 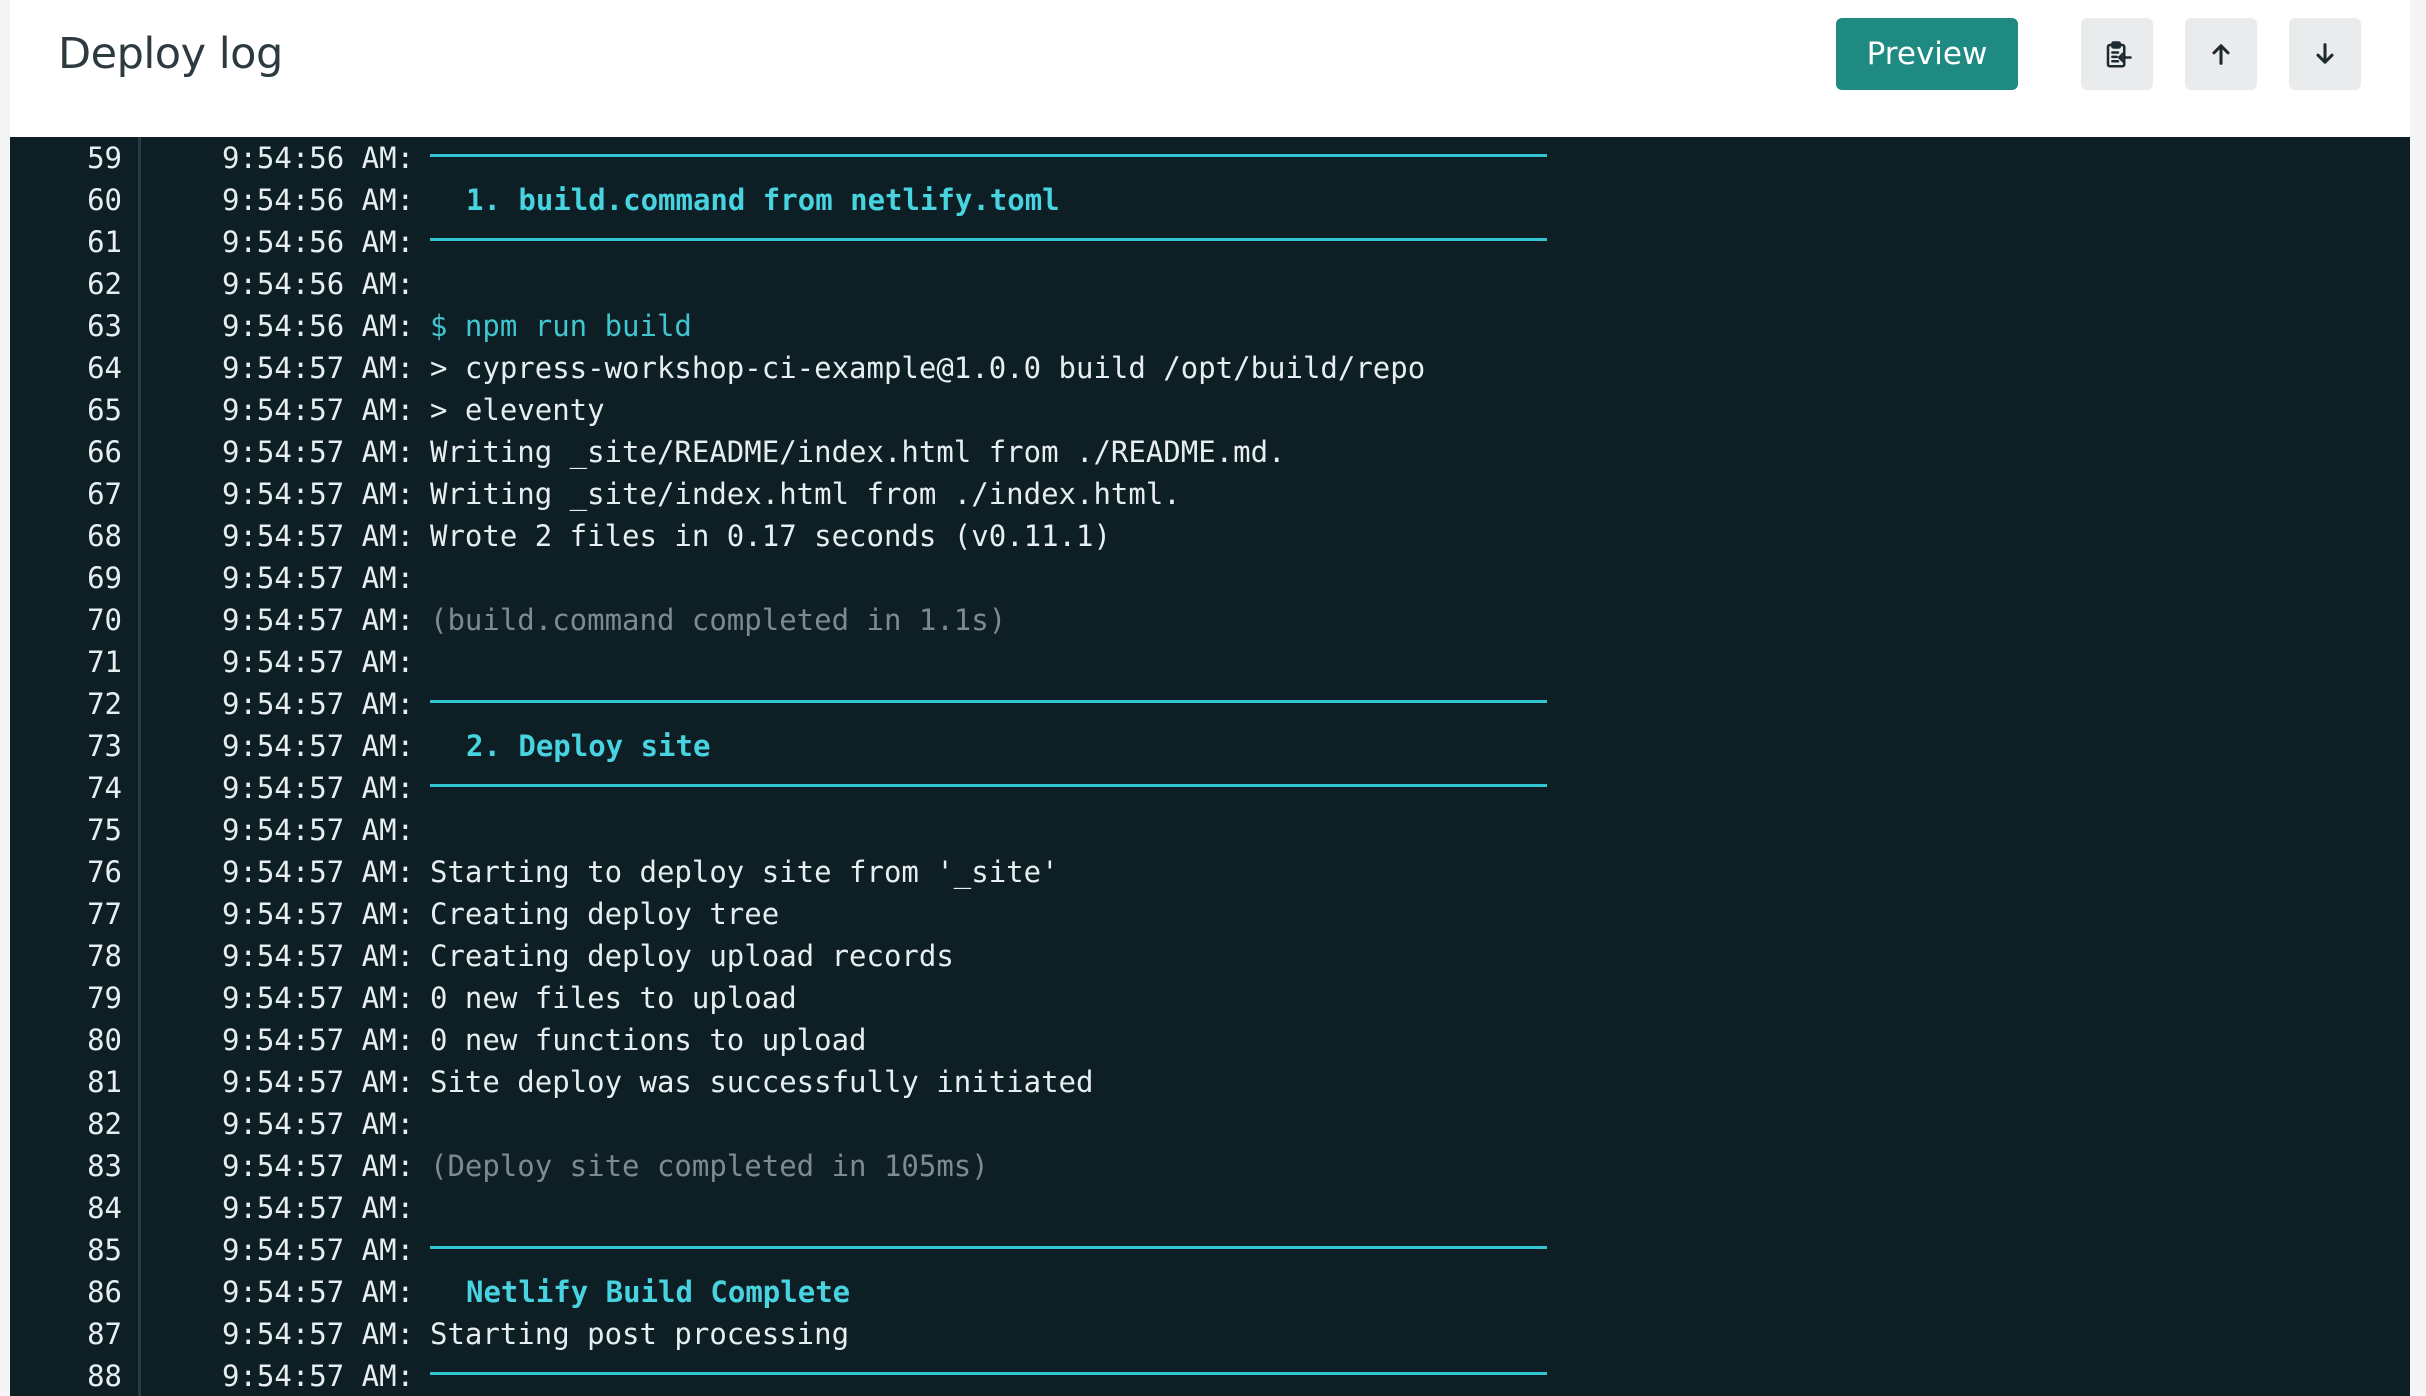 I want to click on line-number: 86, so click(x=66, y=1292).